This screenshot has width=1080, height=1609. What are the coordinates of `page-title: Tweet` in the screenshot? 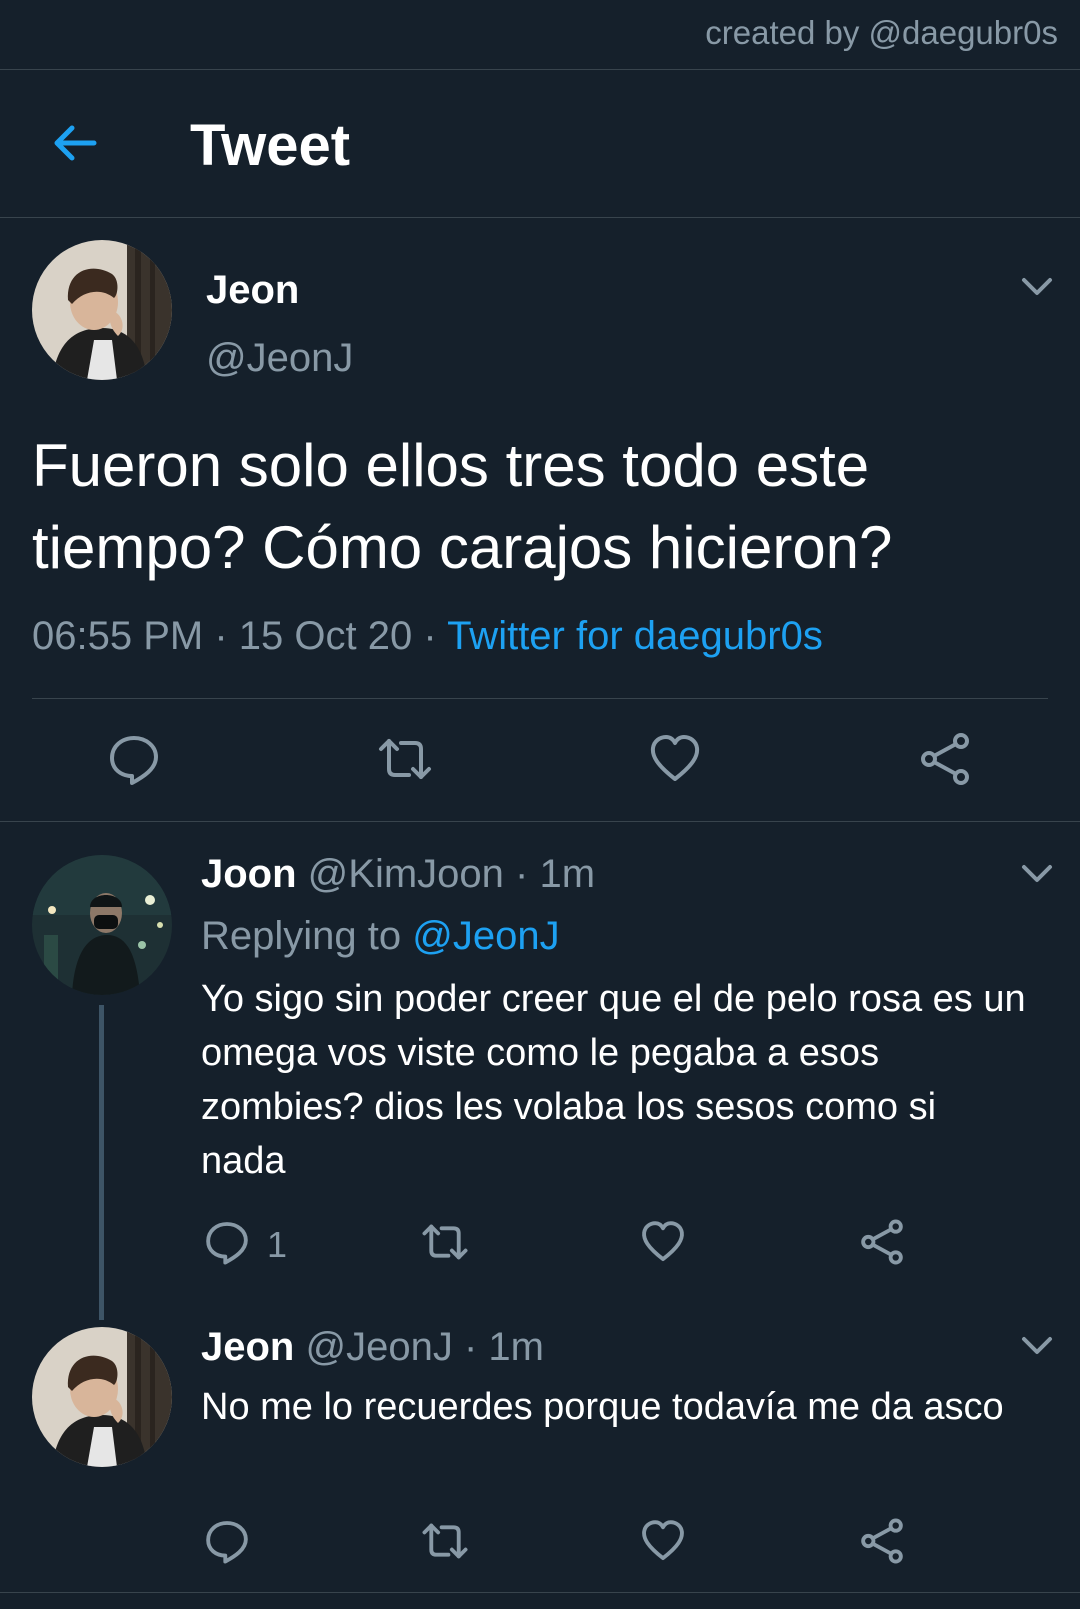 It's located at (270, 145).